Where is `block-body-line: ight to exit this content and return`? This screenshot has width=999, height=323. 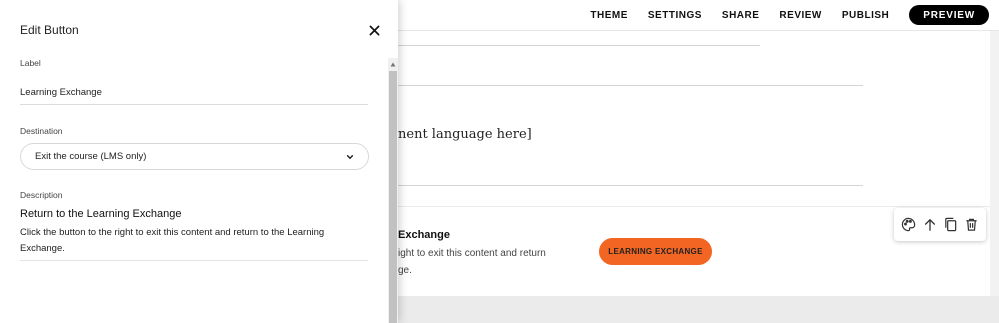 block-body-line: ight to exit this content and return is located at coordinates (472, 253).